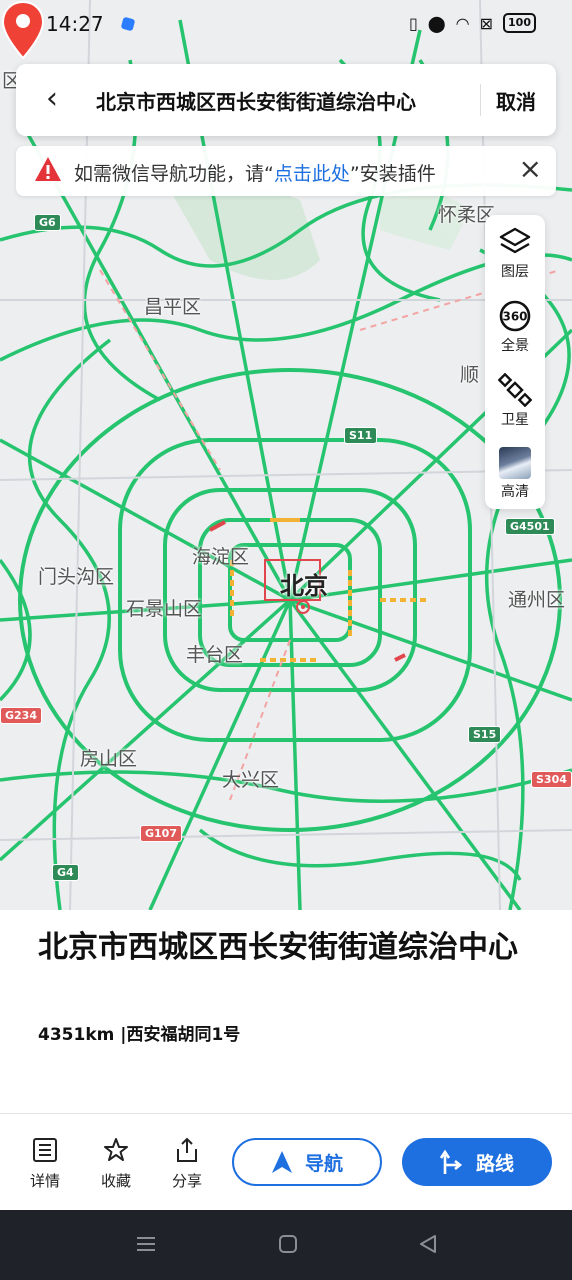 The height and width of the screenshot is (1280, 572). I want to click on wifi-icon: ◠, so click(462, 23).